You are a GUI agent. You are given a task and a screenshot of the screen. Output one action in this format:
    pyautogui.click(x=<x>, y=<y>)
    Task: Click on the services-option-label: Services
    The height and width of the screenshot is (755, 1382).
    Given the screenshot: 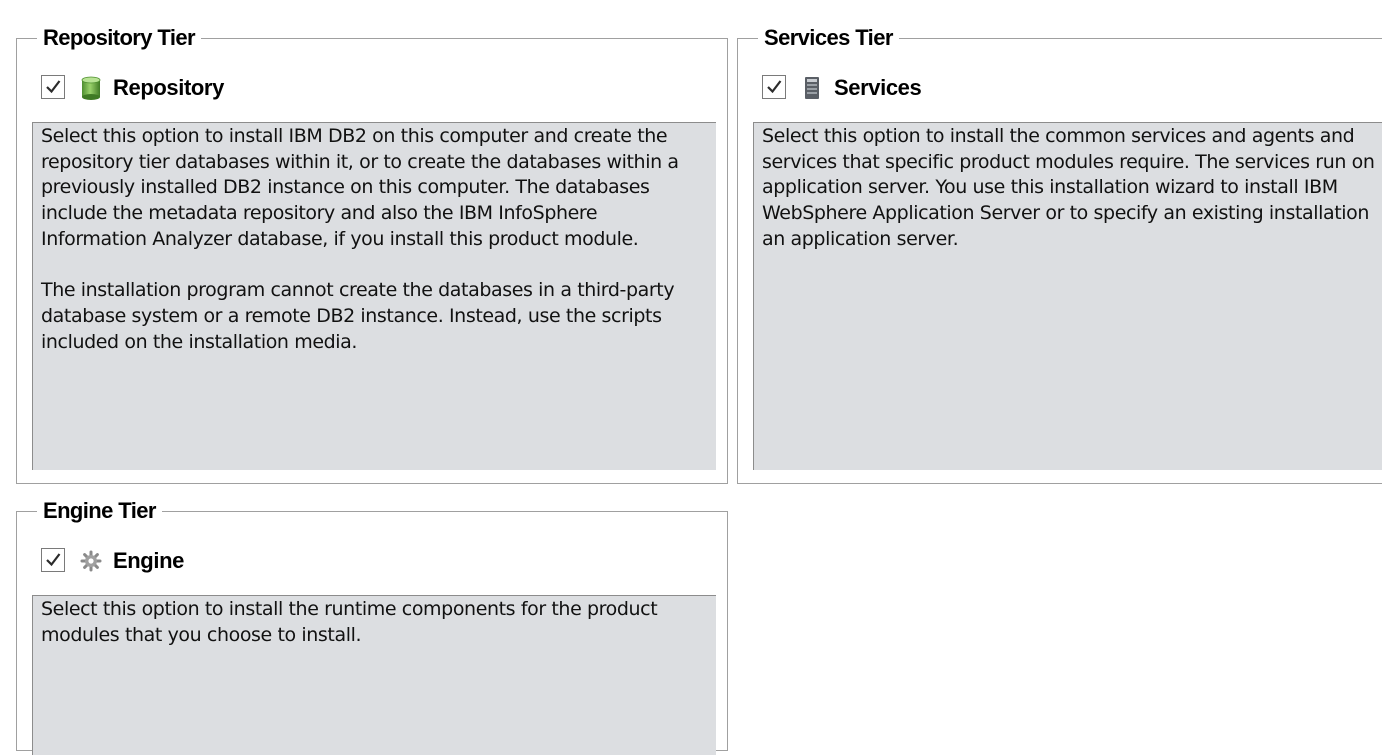 What is the action you would take?
    pyautogui.click(x=878, y=87)
    